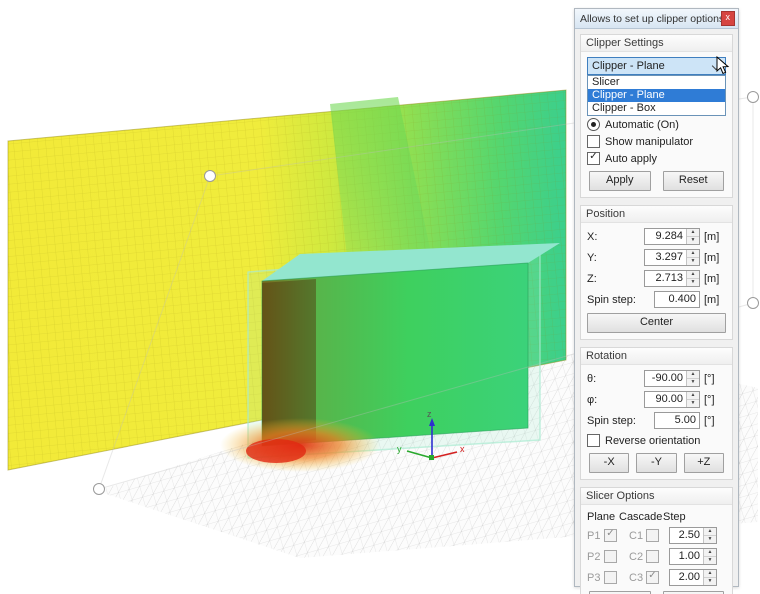  What do you see at coordinates (593, 158) in the screenshot?
I see `auto-apply-checkbox` at bounding box center [593, 158].